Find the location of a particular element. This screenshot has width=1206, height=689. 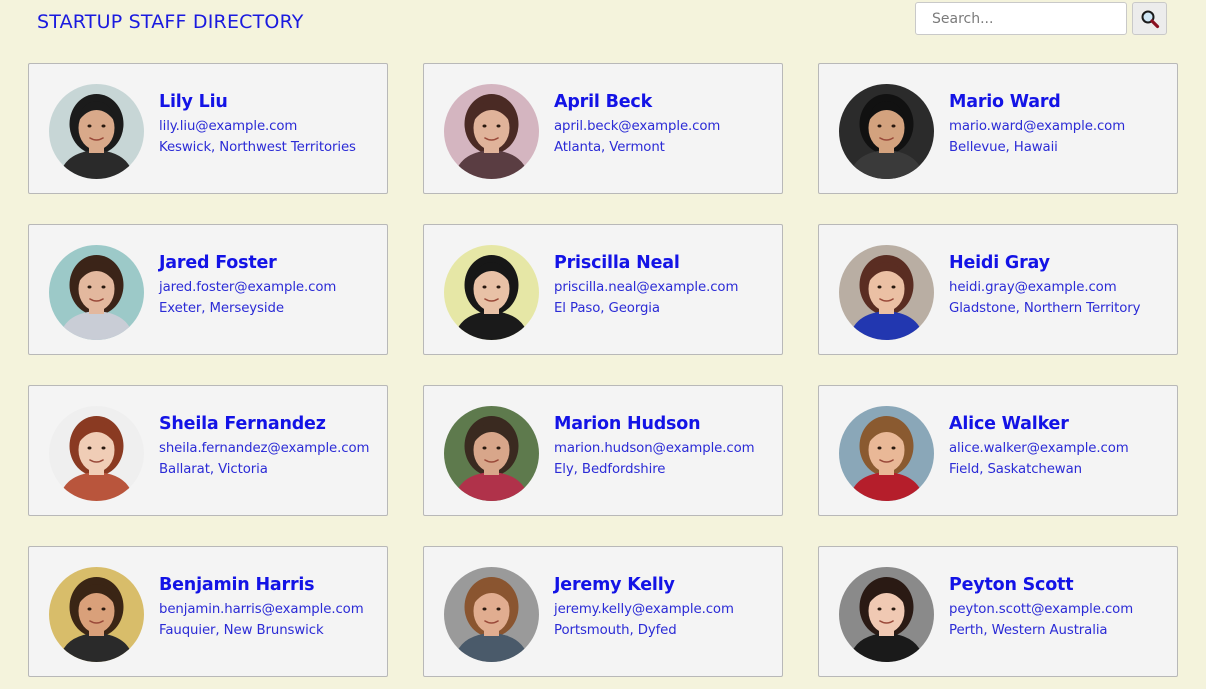

employee-email: heidi.gray@example.com is located at coordinates (1044, 287).